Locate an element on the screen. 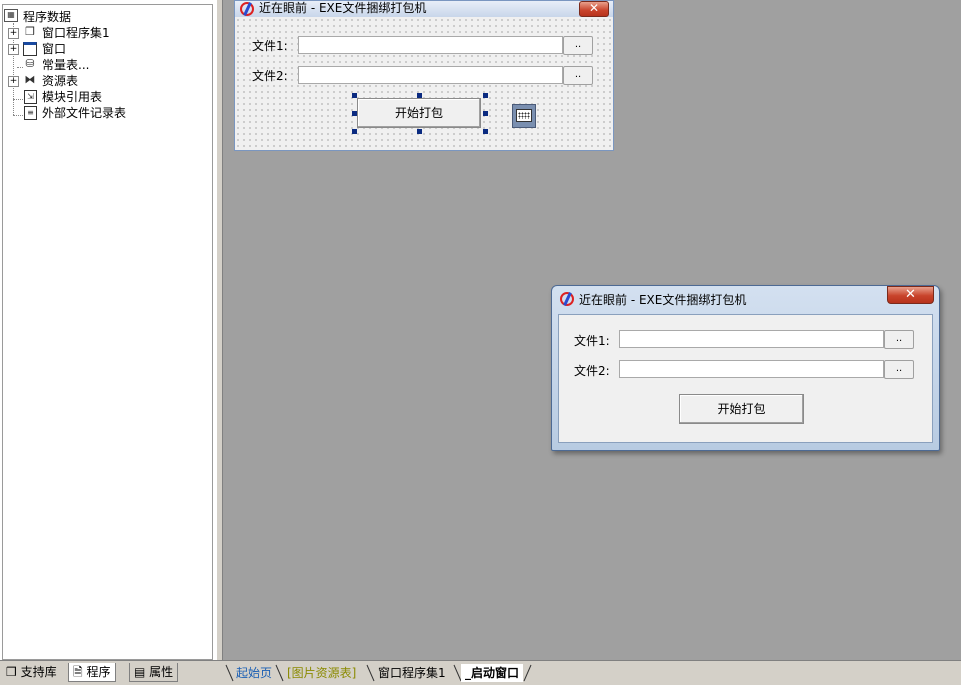 This screenshot has width=961, height=685. tab-startup-window: _启动窗口 is located at coordinates (492, 673).